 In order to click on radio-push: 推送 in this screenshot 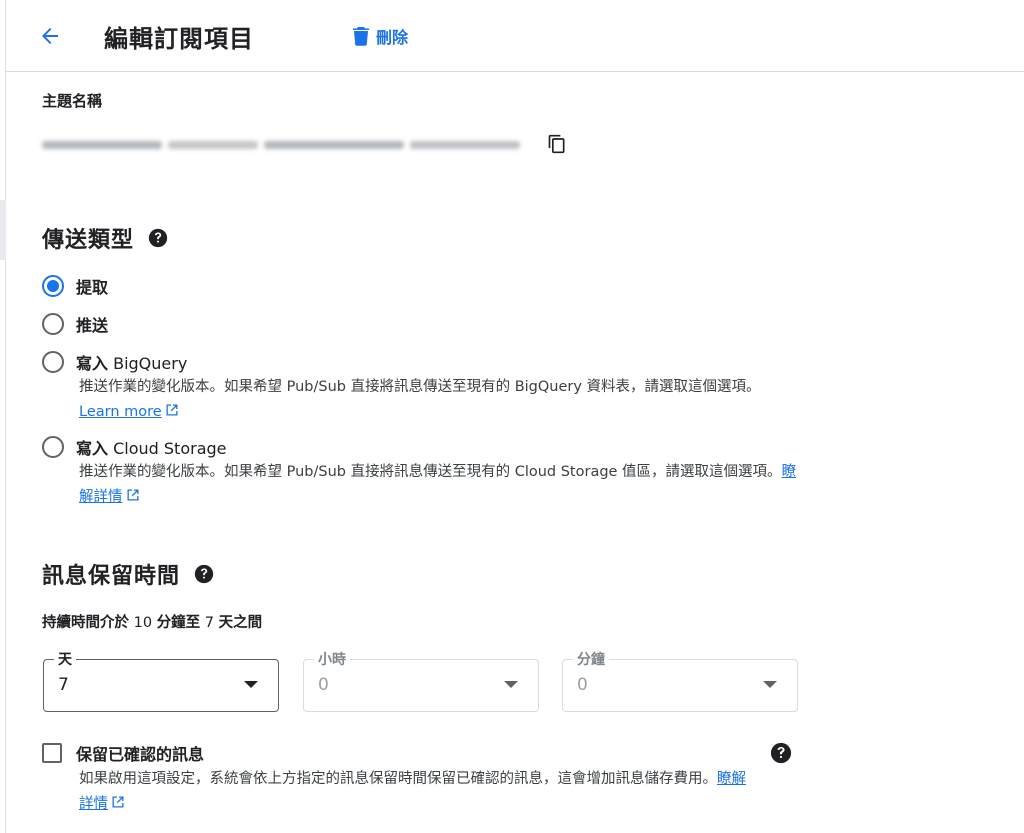, I will do `click(75, 324)`.